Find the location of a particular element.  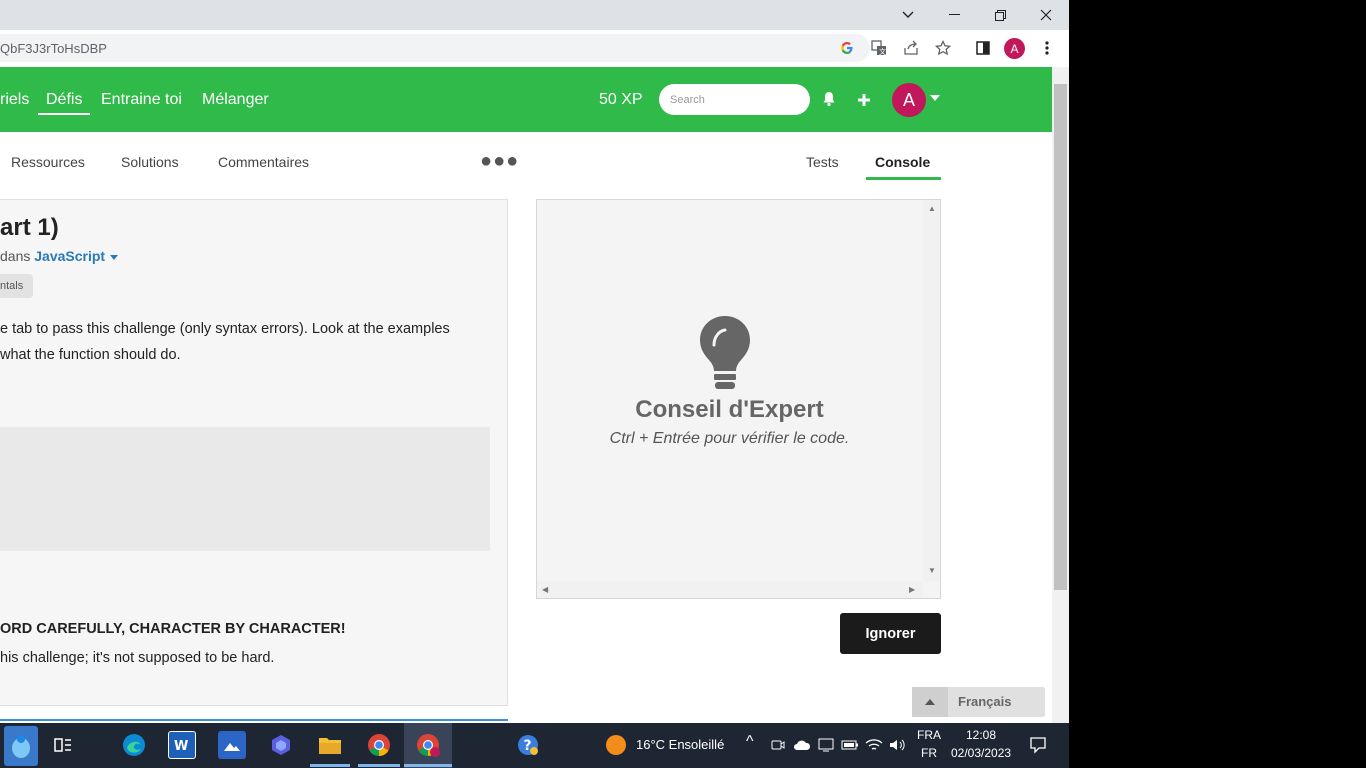

nav-shuffle: Mélanger is located at coordinates (235, 100).